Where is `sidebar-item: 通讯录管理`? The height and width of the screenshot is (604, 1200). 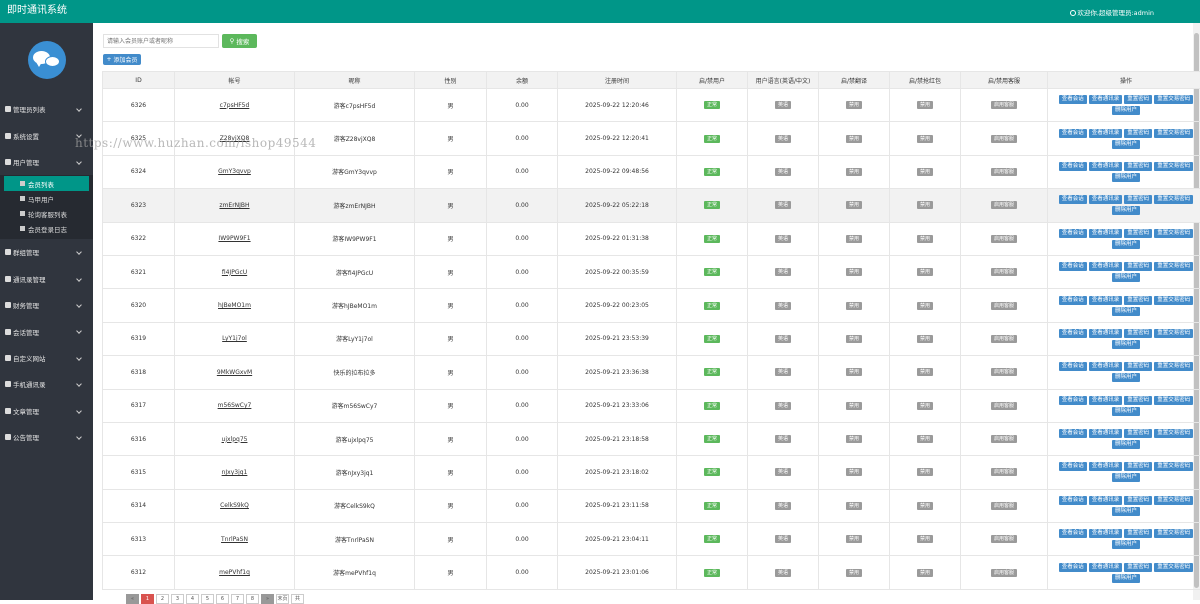
sidebar-item: 通讯录管理 is located at coordinates (46, 279).